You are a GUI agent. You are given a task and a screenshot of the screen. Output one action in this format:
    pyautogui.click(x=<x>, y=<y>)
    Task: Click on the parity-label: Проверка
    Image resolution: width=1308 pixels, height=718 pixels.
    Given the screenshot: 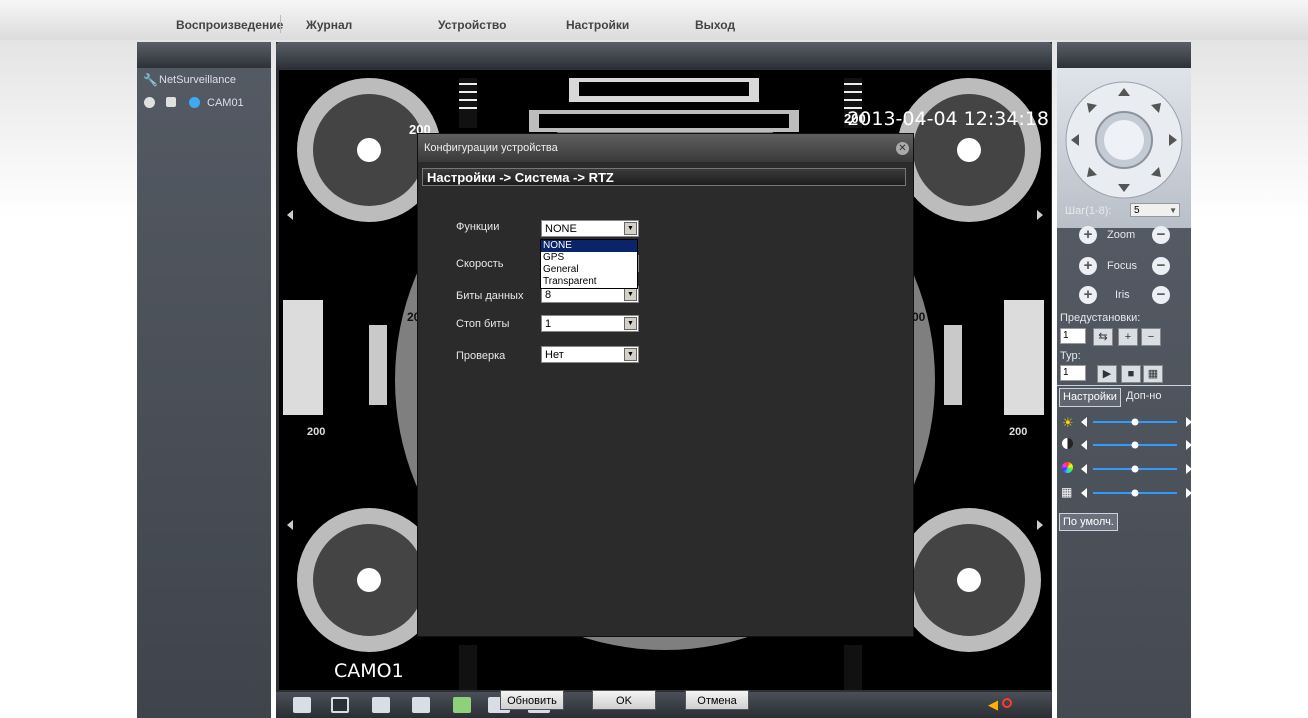 What is the action you would take?
    pyautogui.click(x=481, y=356)
    